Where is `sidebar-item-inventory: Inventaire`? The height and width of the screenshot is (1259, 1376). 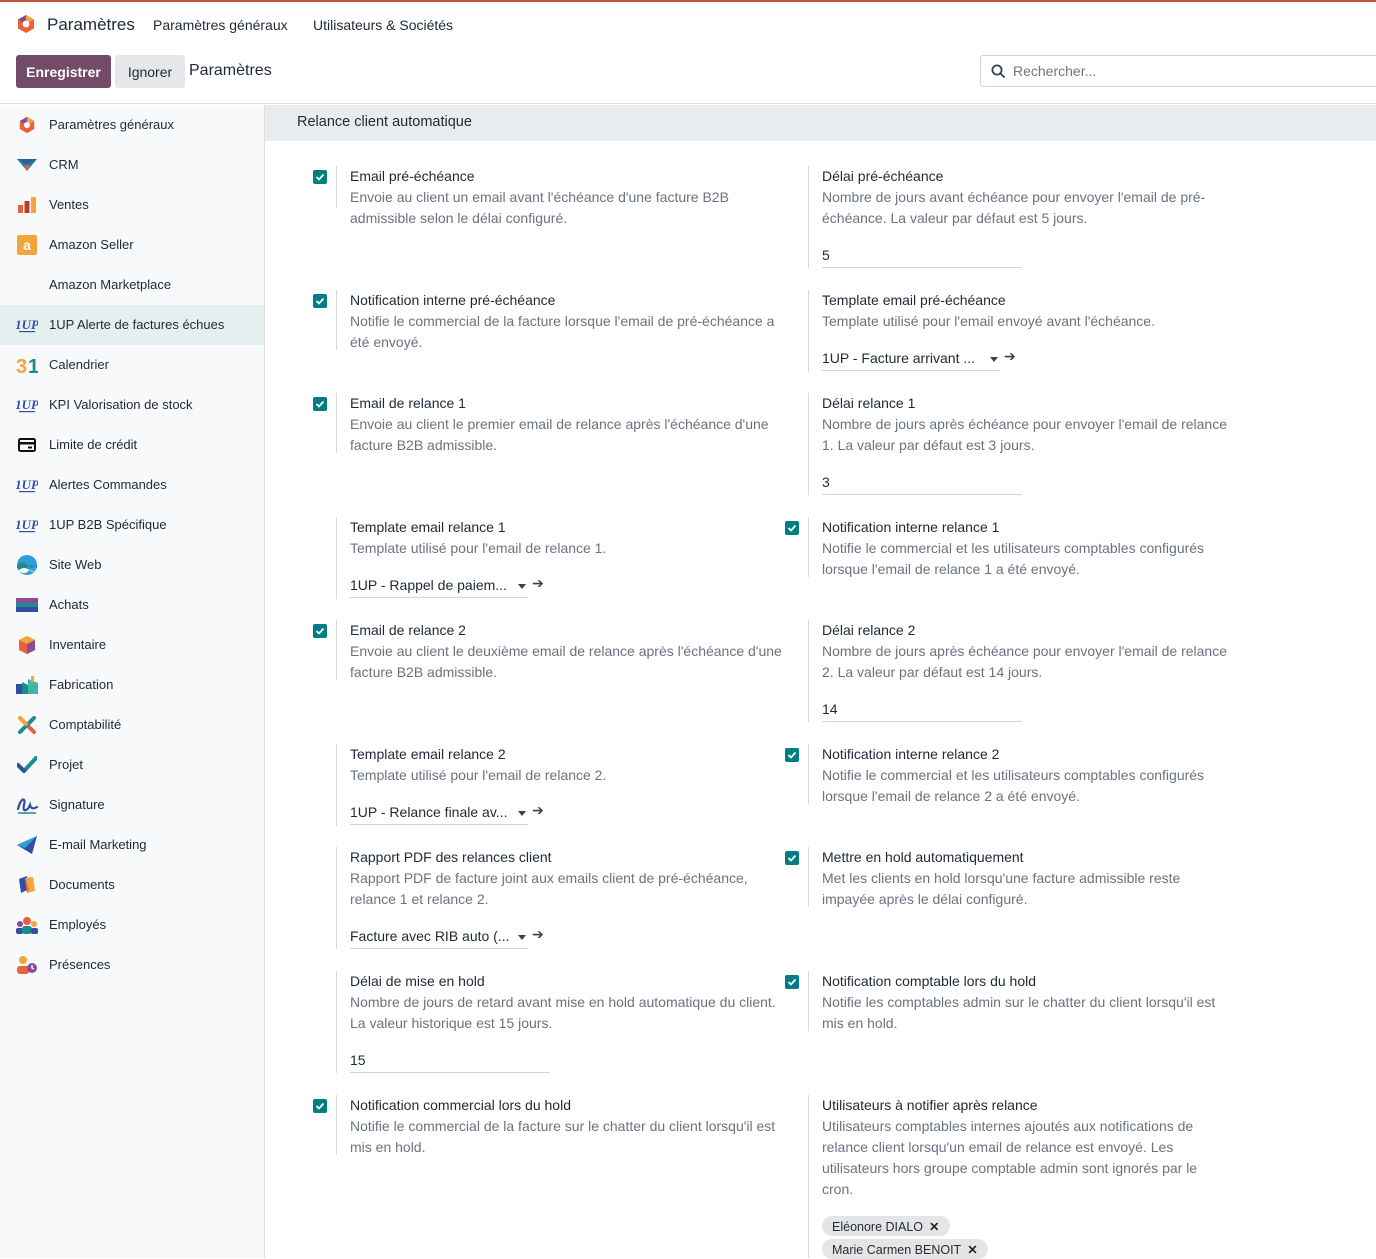 sidebar-item-inventory: Inventaire is located at coordinates (132, 645).